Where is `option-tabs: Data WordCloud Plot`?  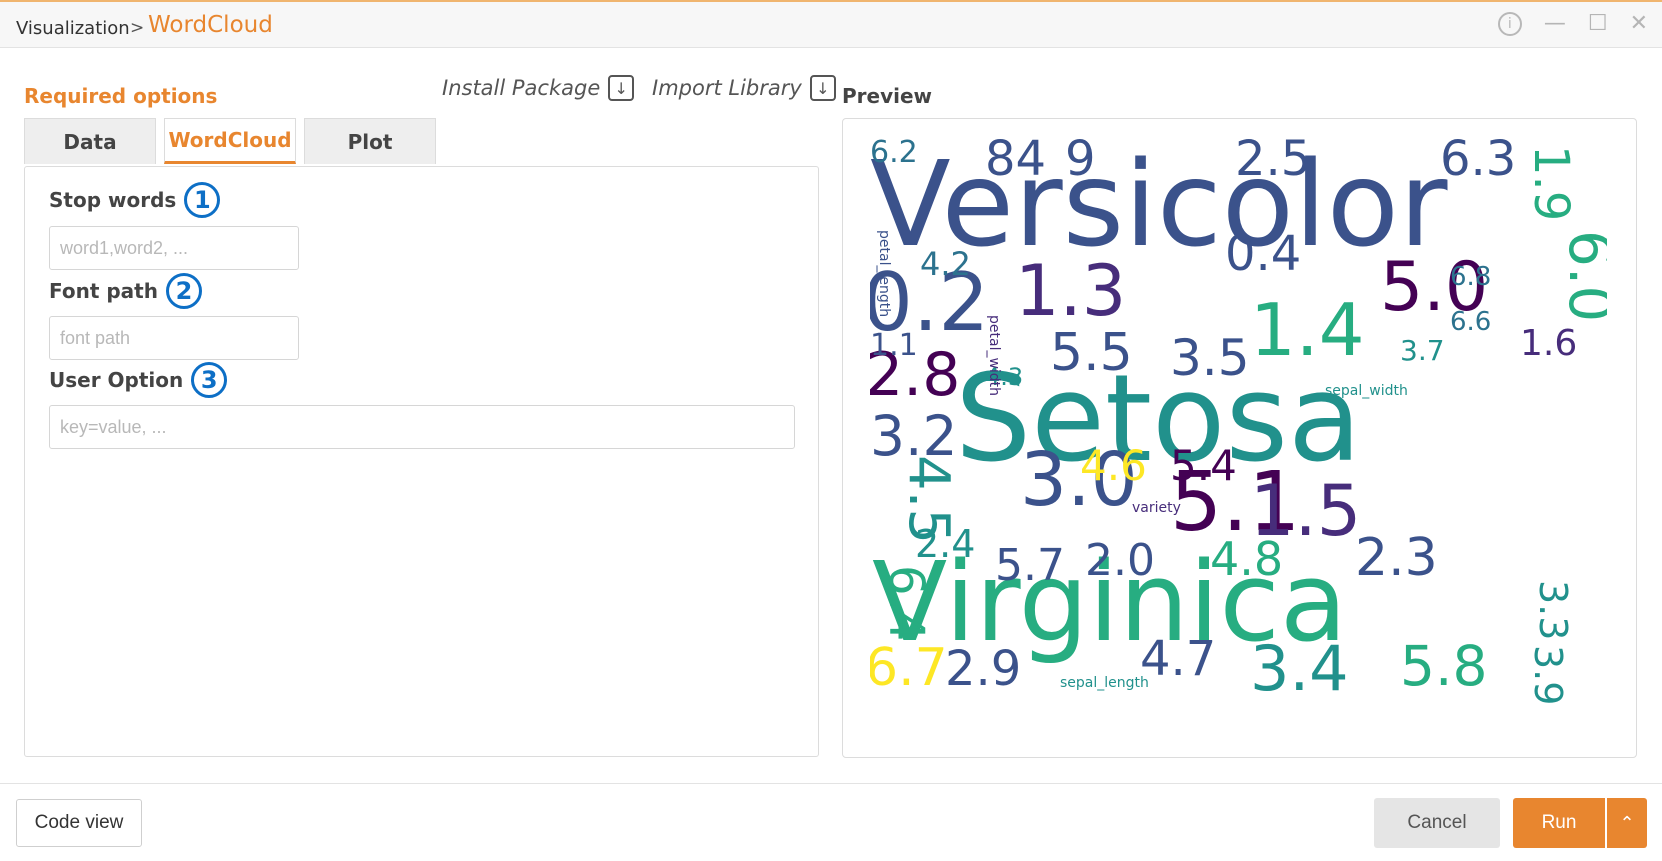 option-tabs: Data WordCloud Plot is located at coordinates (230, 141).